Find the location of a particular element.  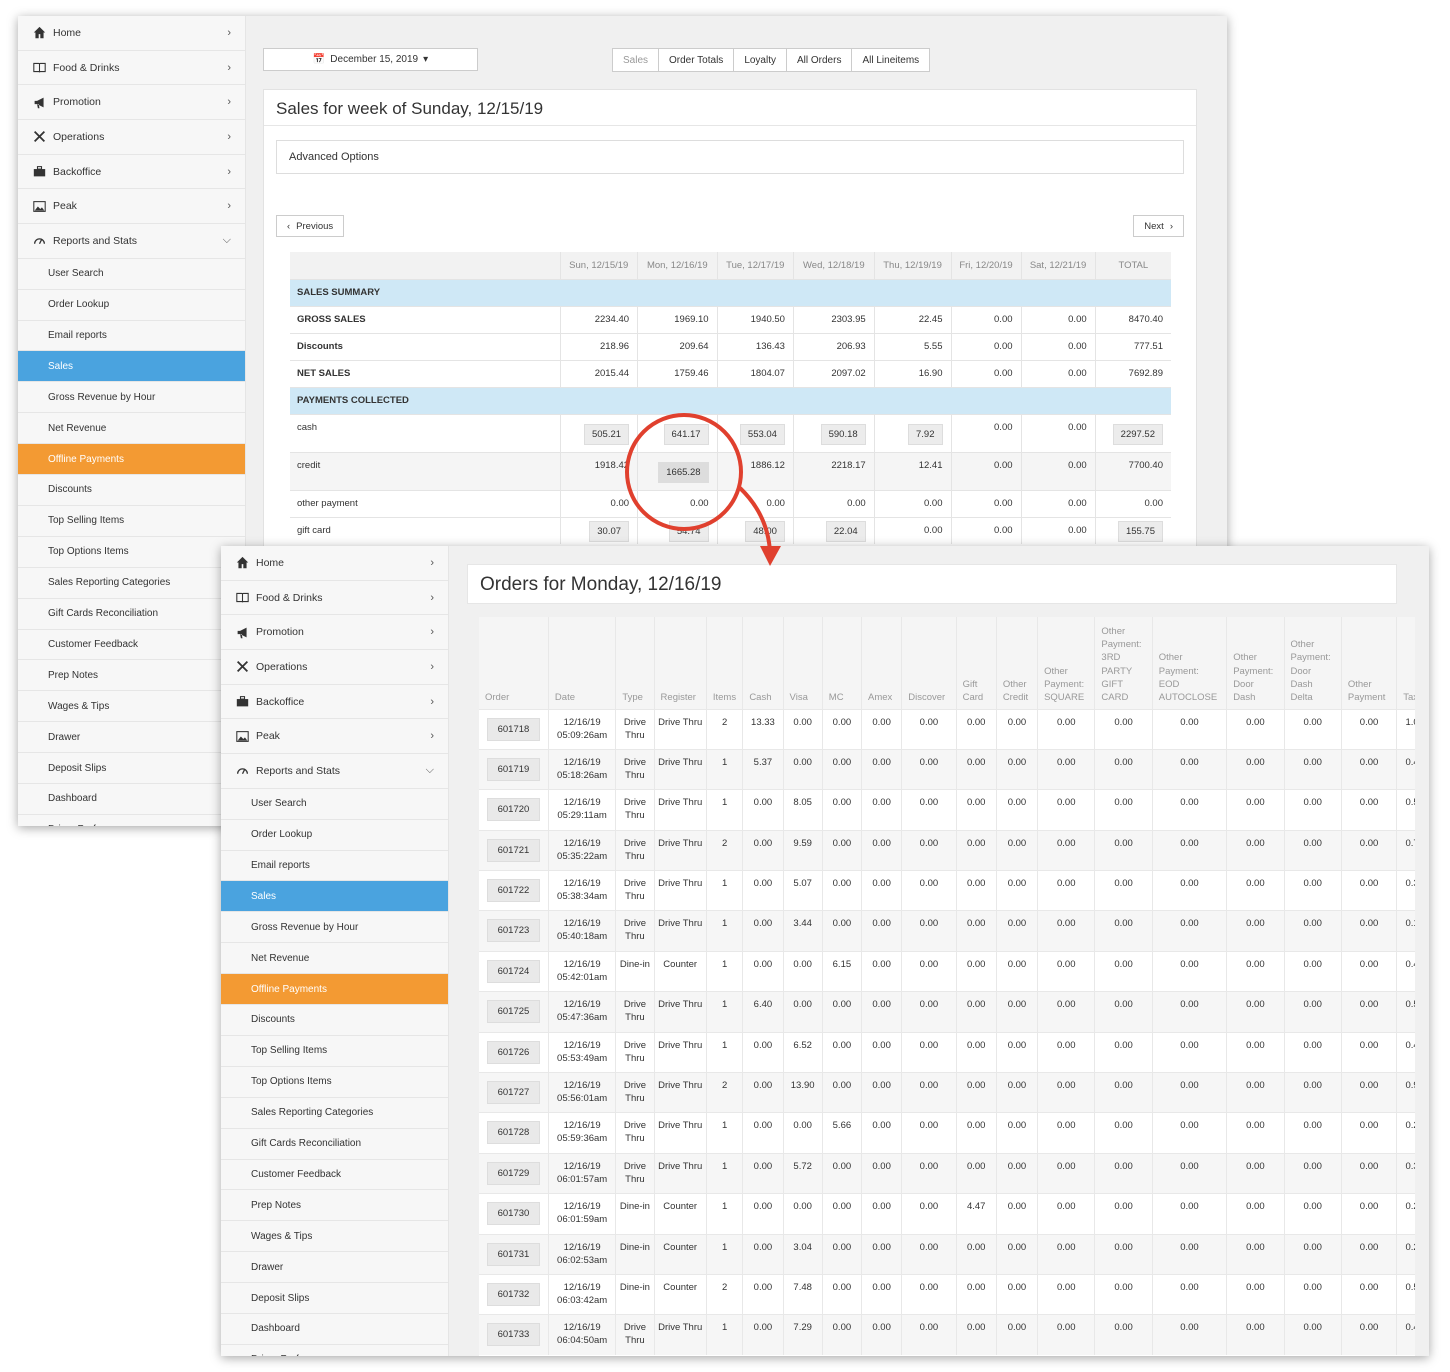

tab-all-lineitems: All Lineitems is located at coordinates (891, 60).